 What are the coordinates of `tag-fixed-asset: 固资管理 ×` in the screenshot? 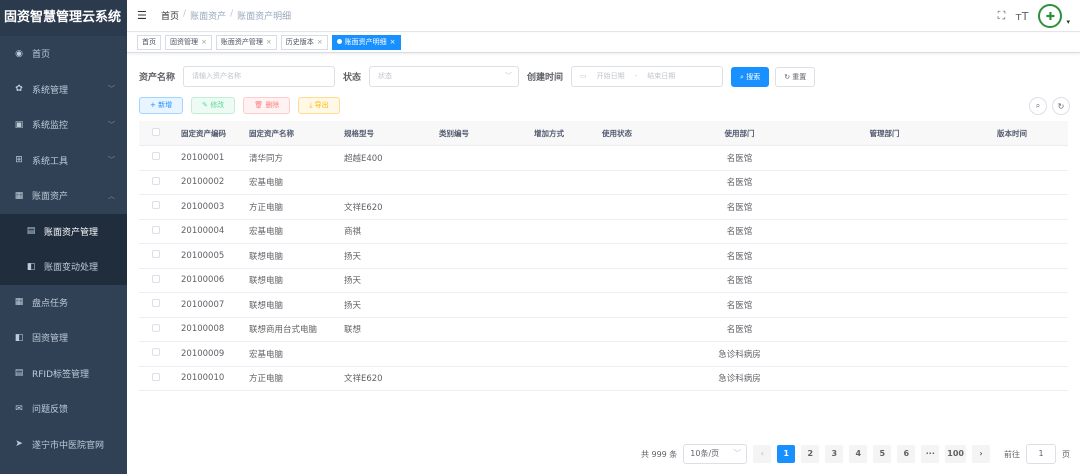 It's located at (188, 42).